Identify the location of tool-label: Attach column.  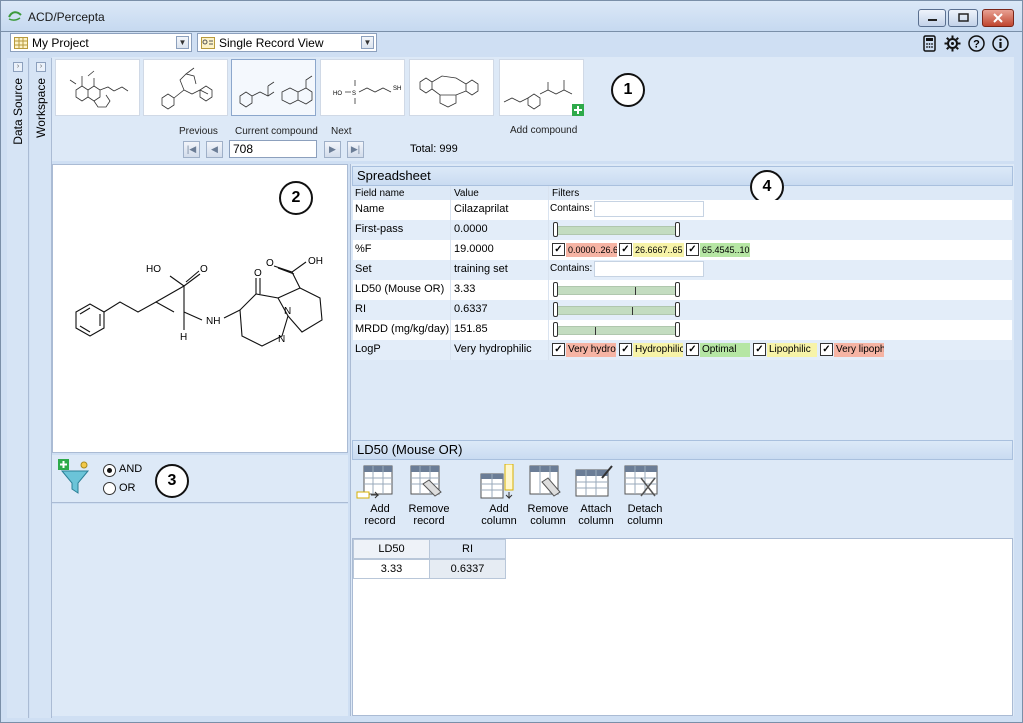
(596, 515).